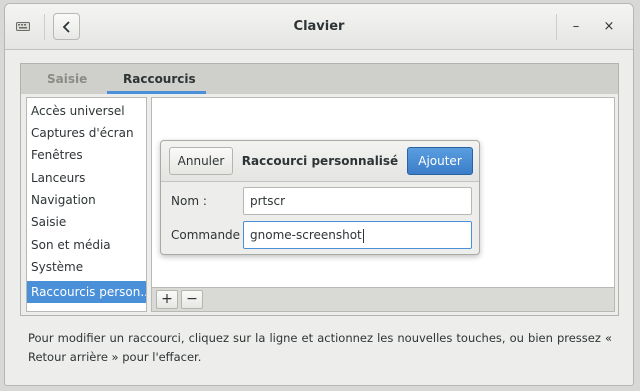 The width and height of the screenshot is (640, 391). I want to click on add-shortcut-button: +, so click(167, 299).